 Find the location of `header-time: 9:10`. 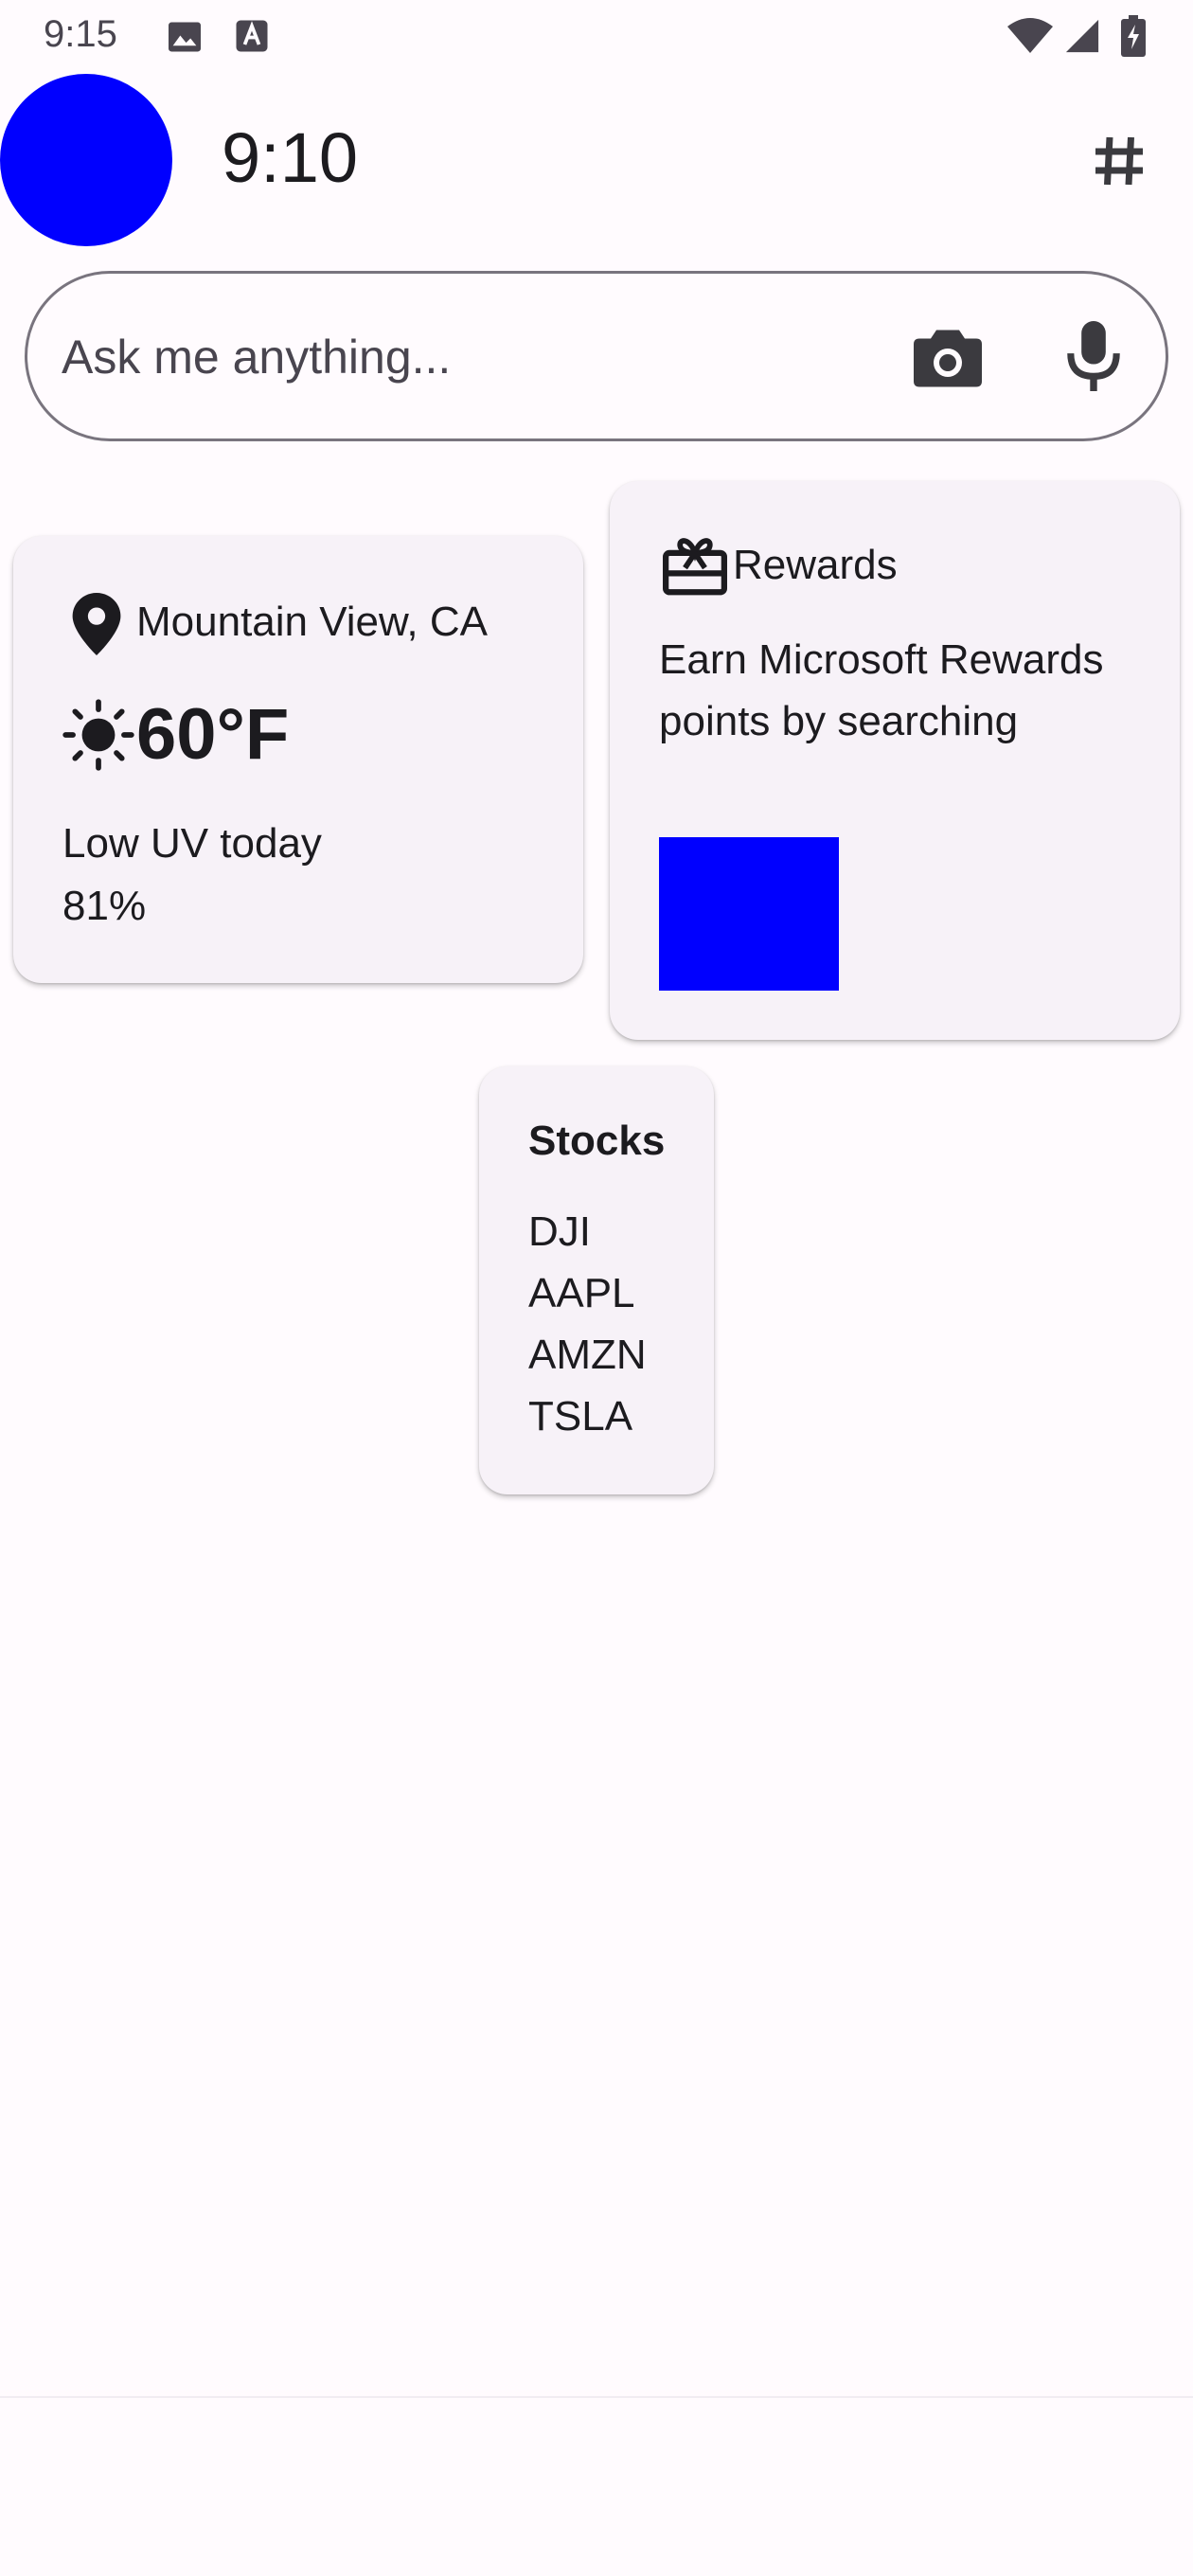

header-time: 9:10 is located at coordinates (290, 157).